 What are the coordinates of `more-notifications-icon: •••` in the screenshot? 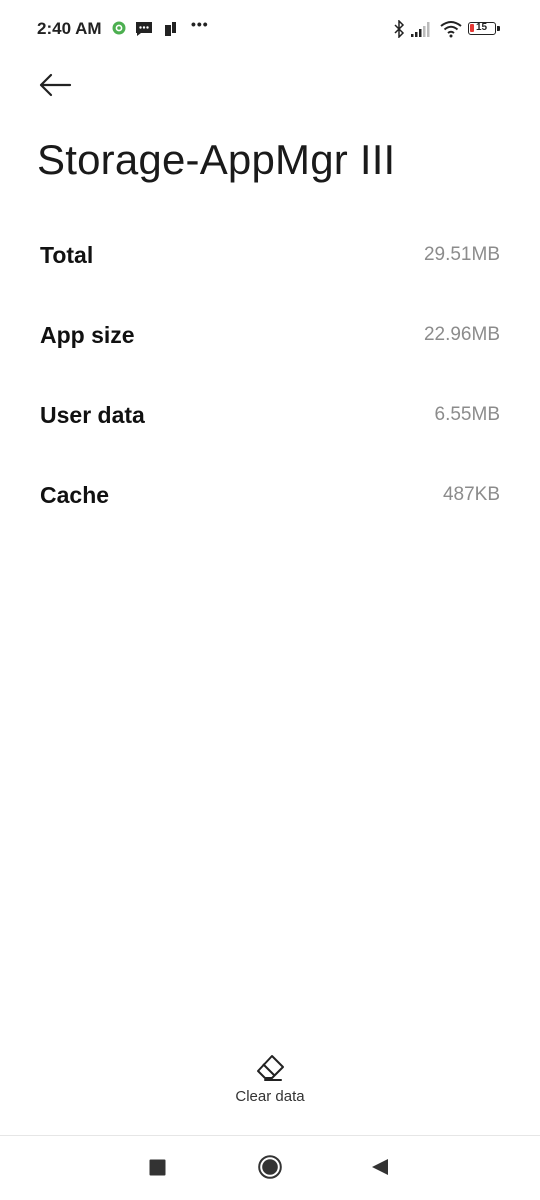 It's located at (200, 24).